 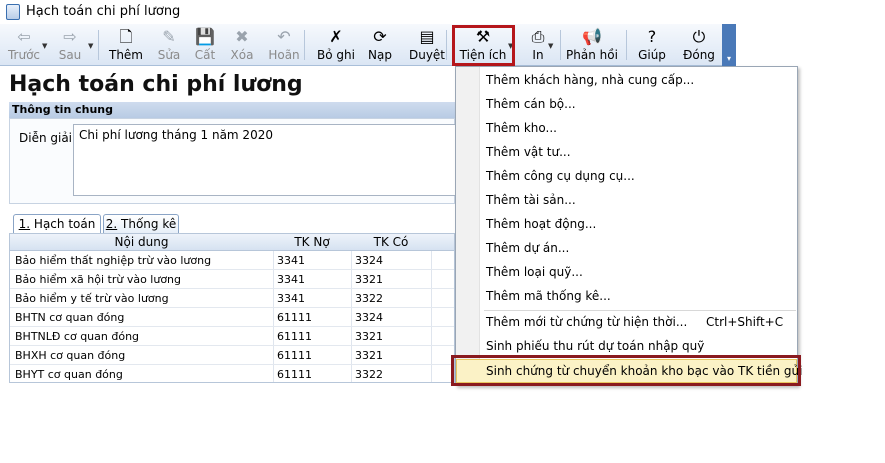 I want to click on undo-icon: ↶, so click(x=284, y=36).